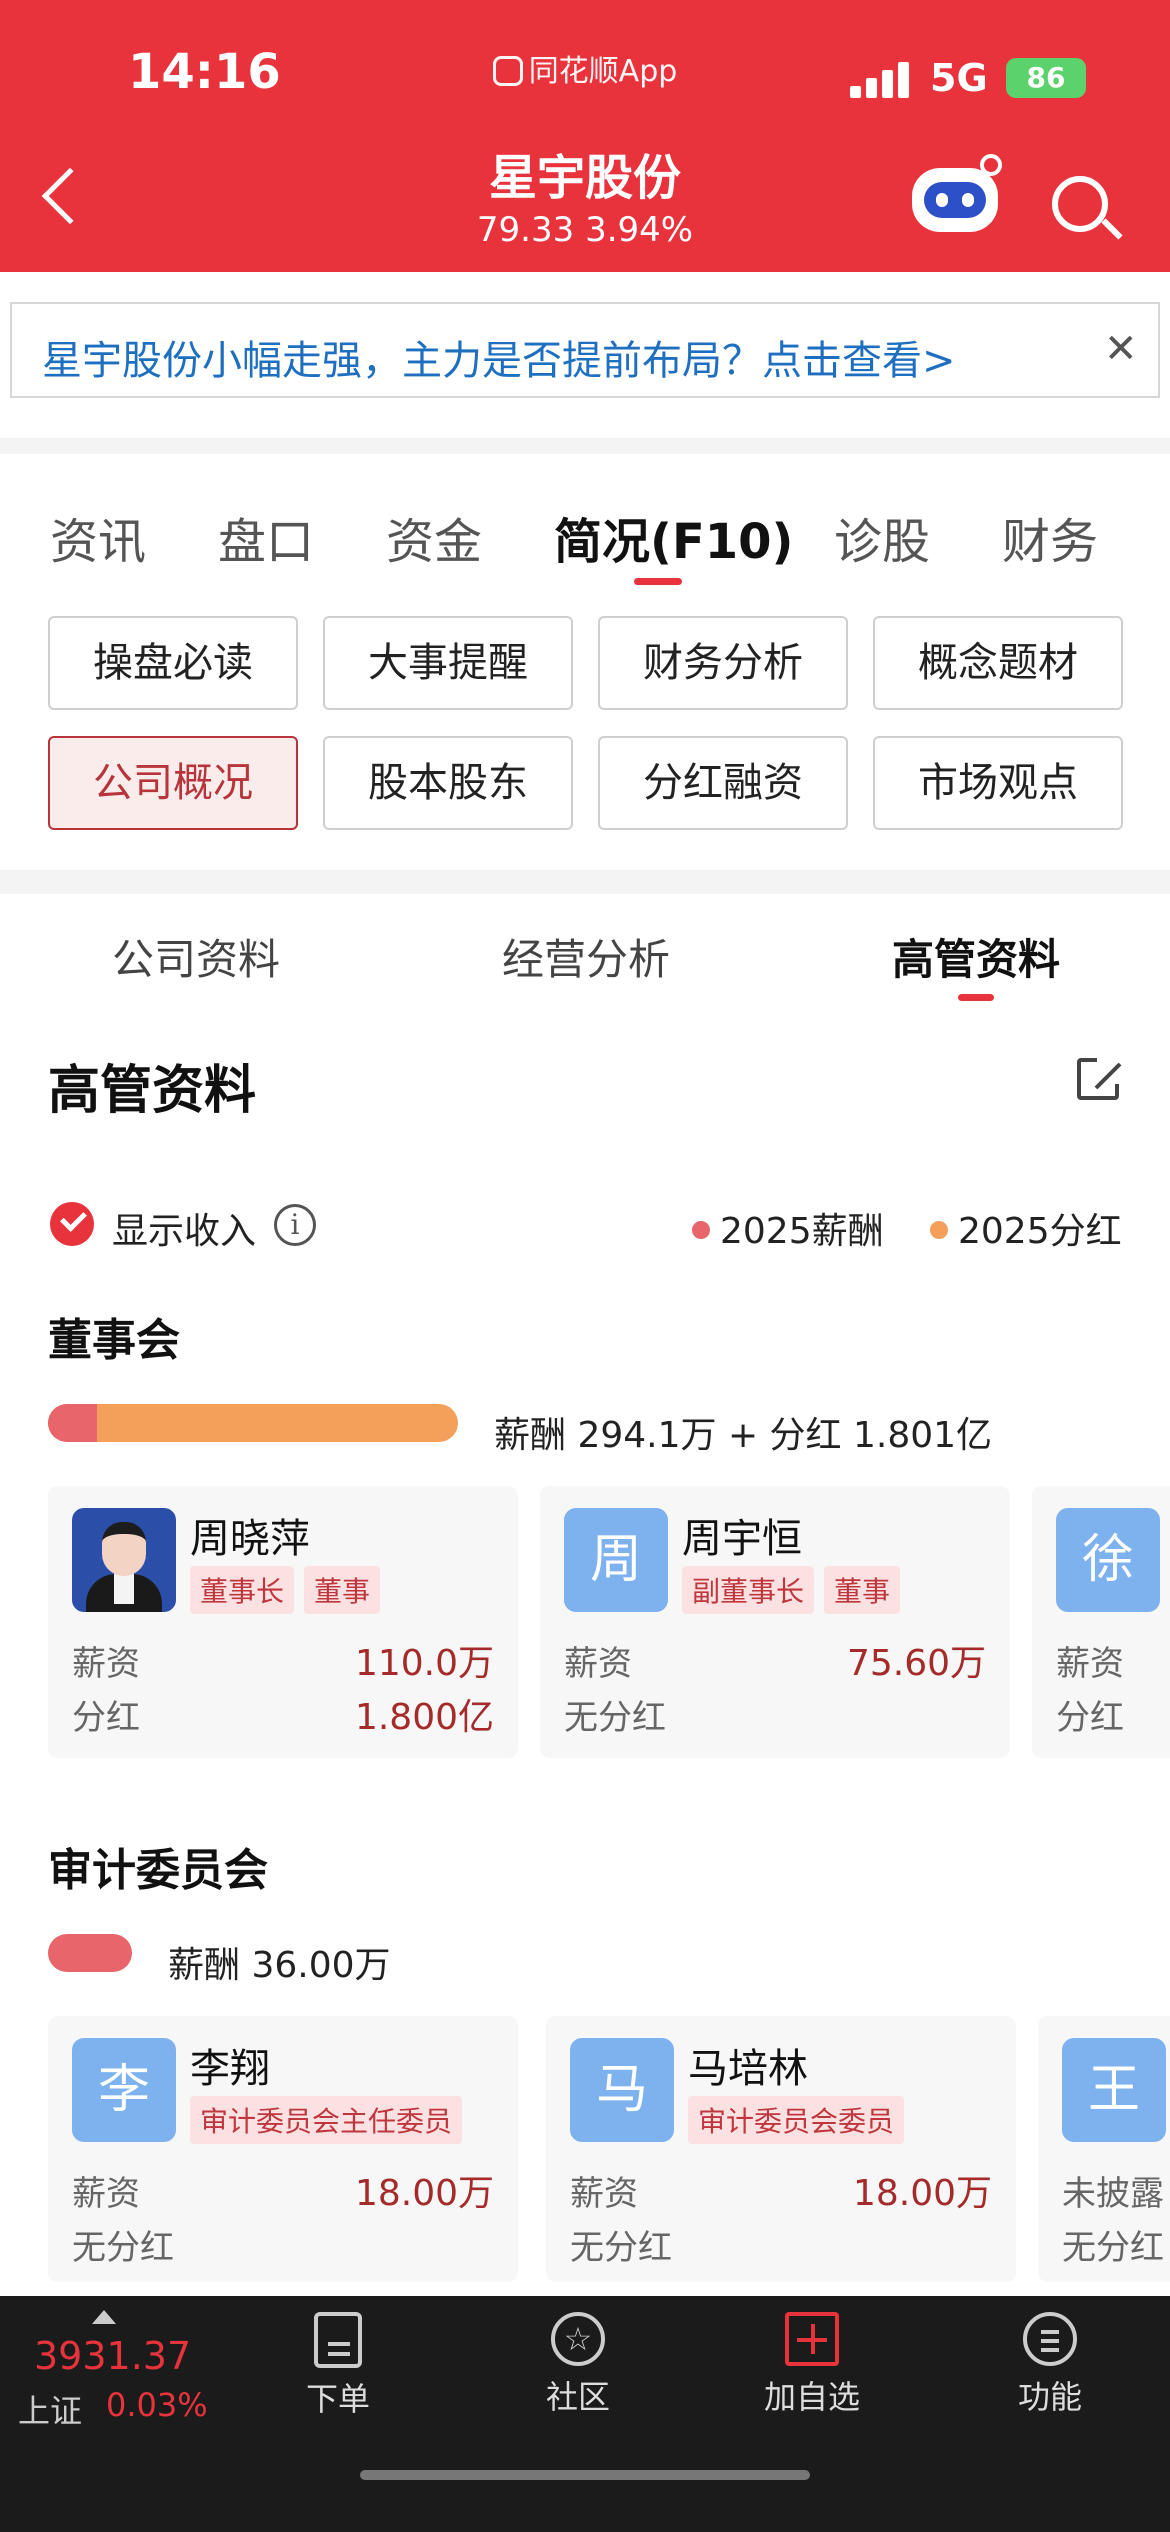 The image size is (1170, 2532). Describe the element at coordinates (1080, 204) in the screenshot. I see `search-icon` at that location.